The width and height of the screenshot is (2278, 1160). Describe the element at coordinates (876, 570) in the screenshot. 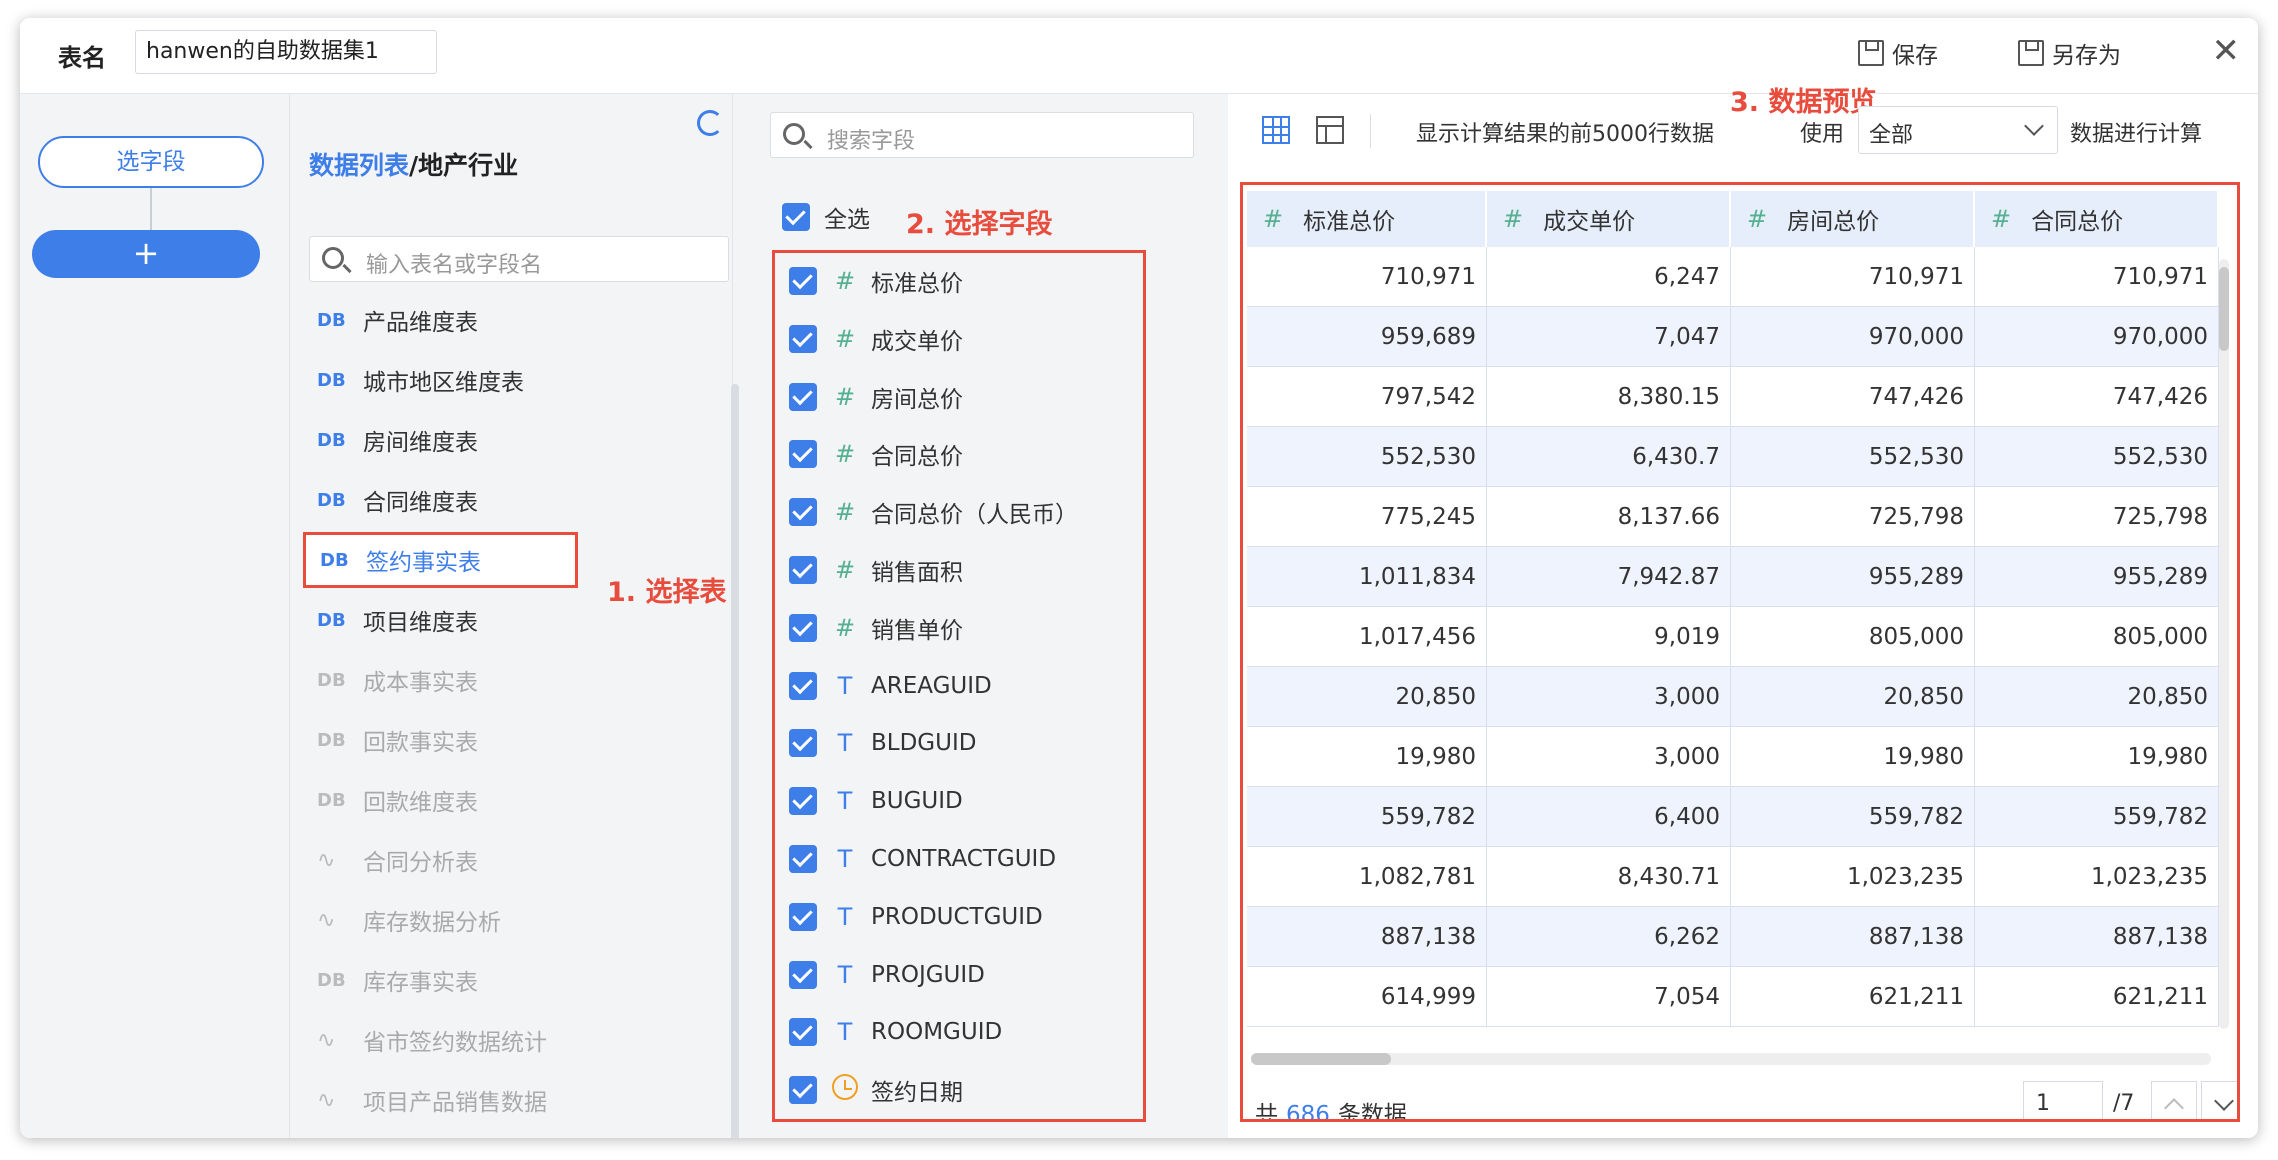

I see `field-item: # 销售面积` at that location.